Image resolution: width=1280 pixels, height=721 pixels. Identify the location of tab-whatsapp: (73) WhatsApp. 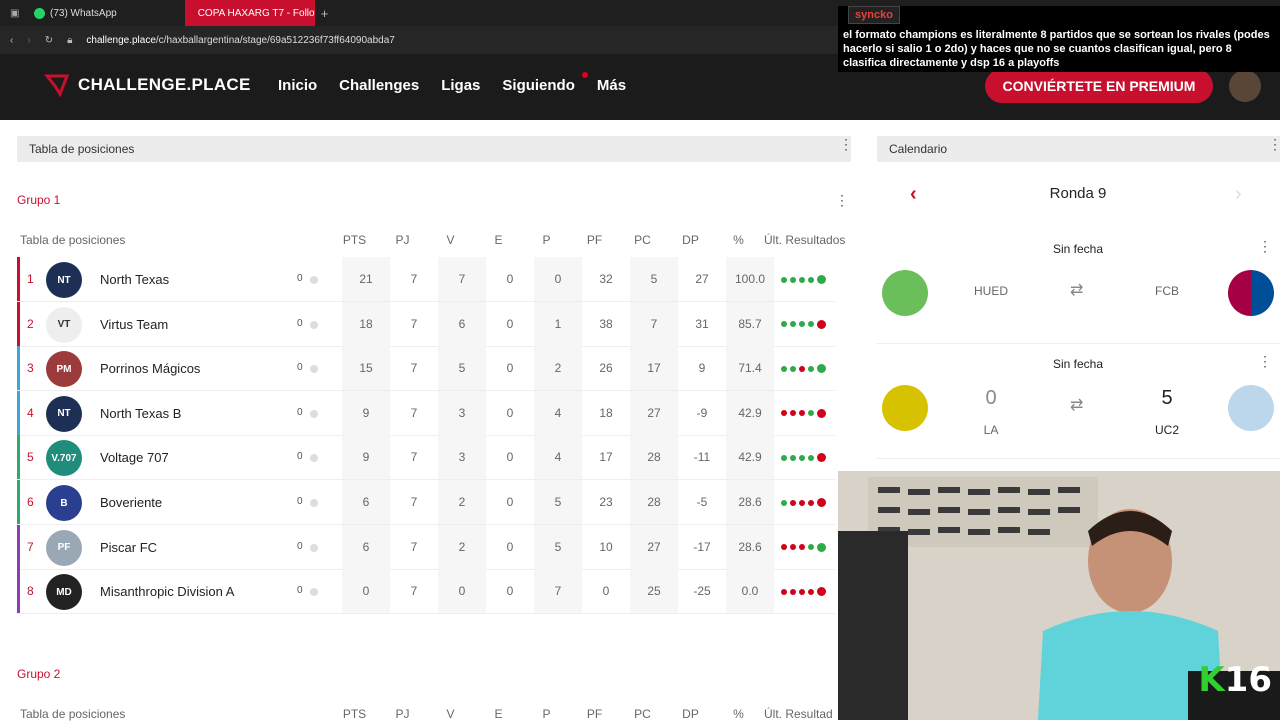
(75, 13).